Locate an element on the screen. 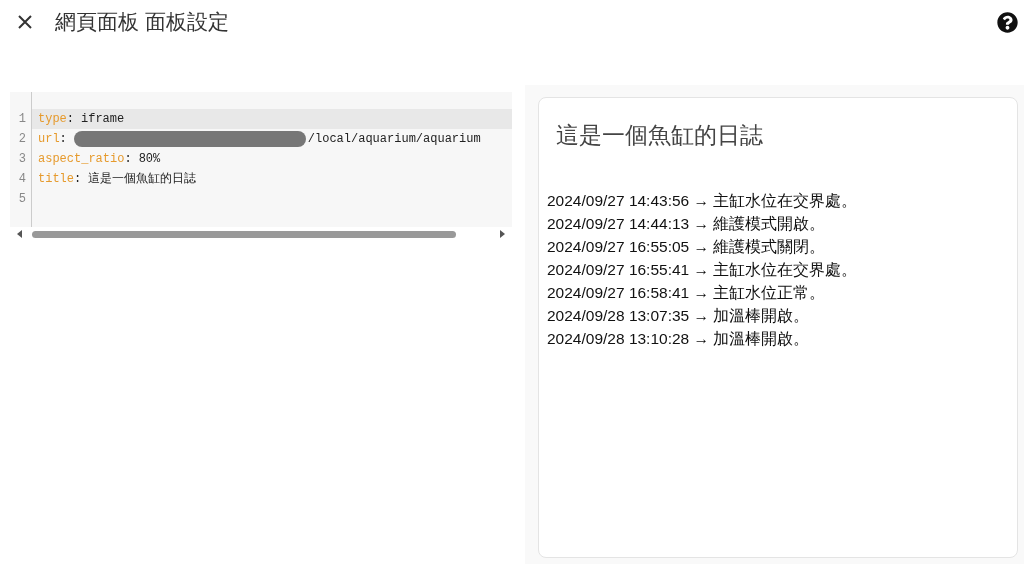  code-value: /local/aquarium/aquarium is located at coordinates (394, 139).